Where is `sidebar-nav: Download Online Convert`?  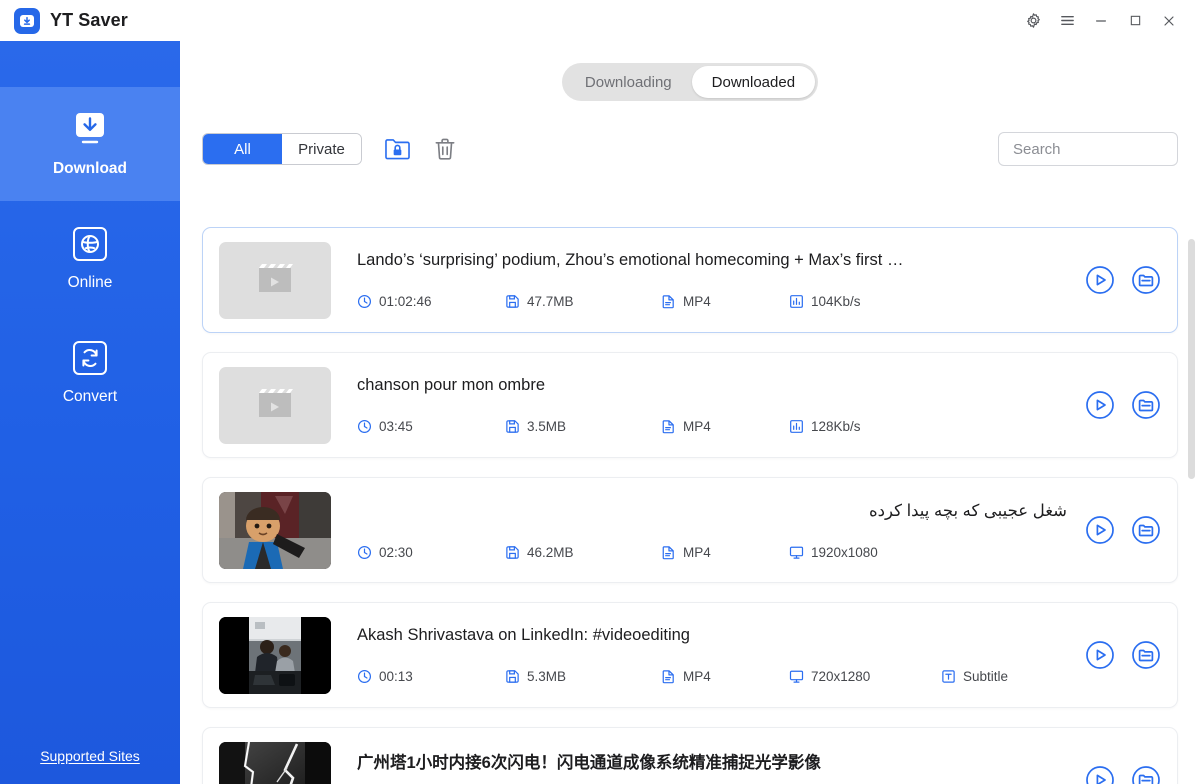
sidebar-nav: Download Online Convert is located at coordinates (90, 235).